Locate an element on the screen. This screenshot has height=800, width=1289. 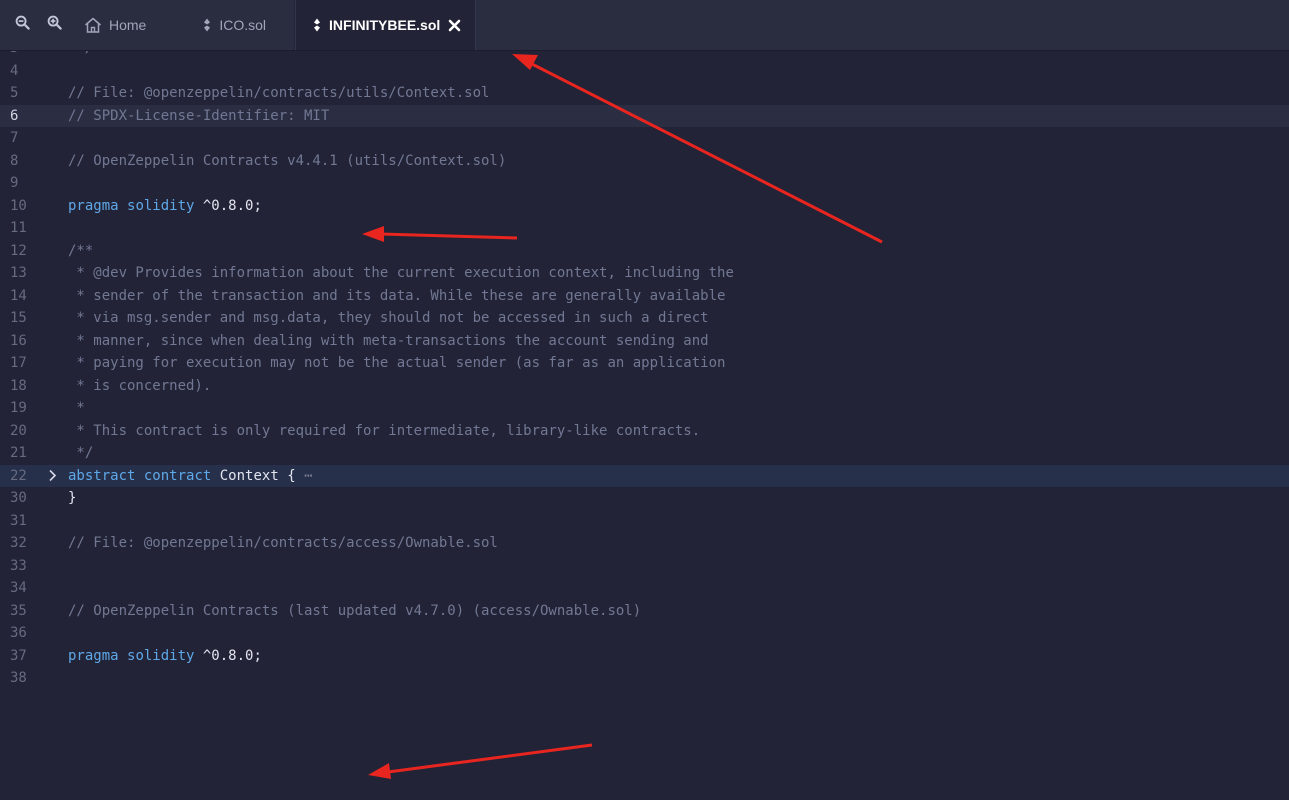
line-number: 30 is located at coordinates (18, 498).